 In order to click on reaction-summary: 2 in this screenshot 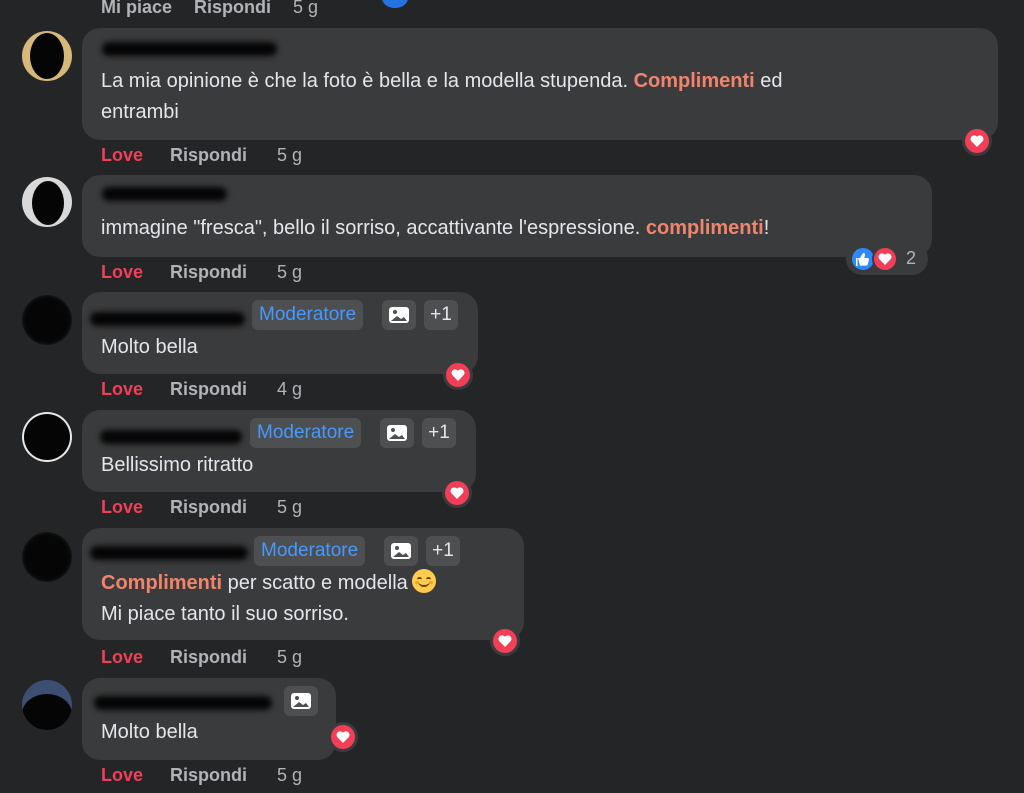, I will do `click(887, 259)`.